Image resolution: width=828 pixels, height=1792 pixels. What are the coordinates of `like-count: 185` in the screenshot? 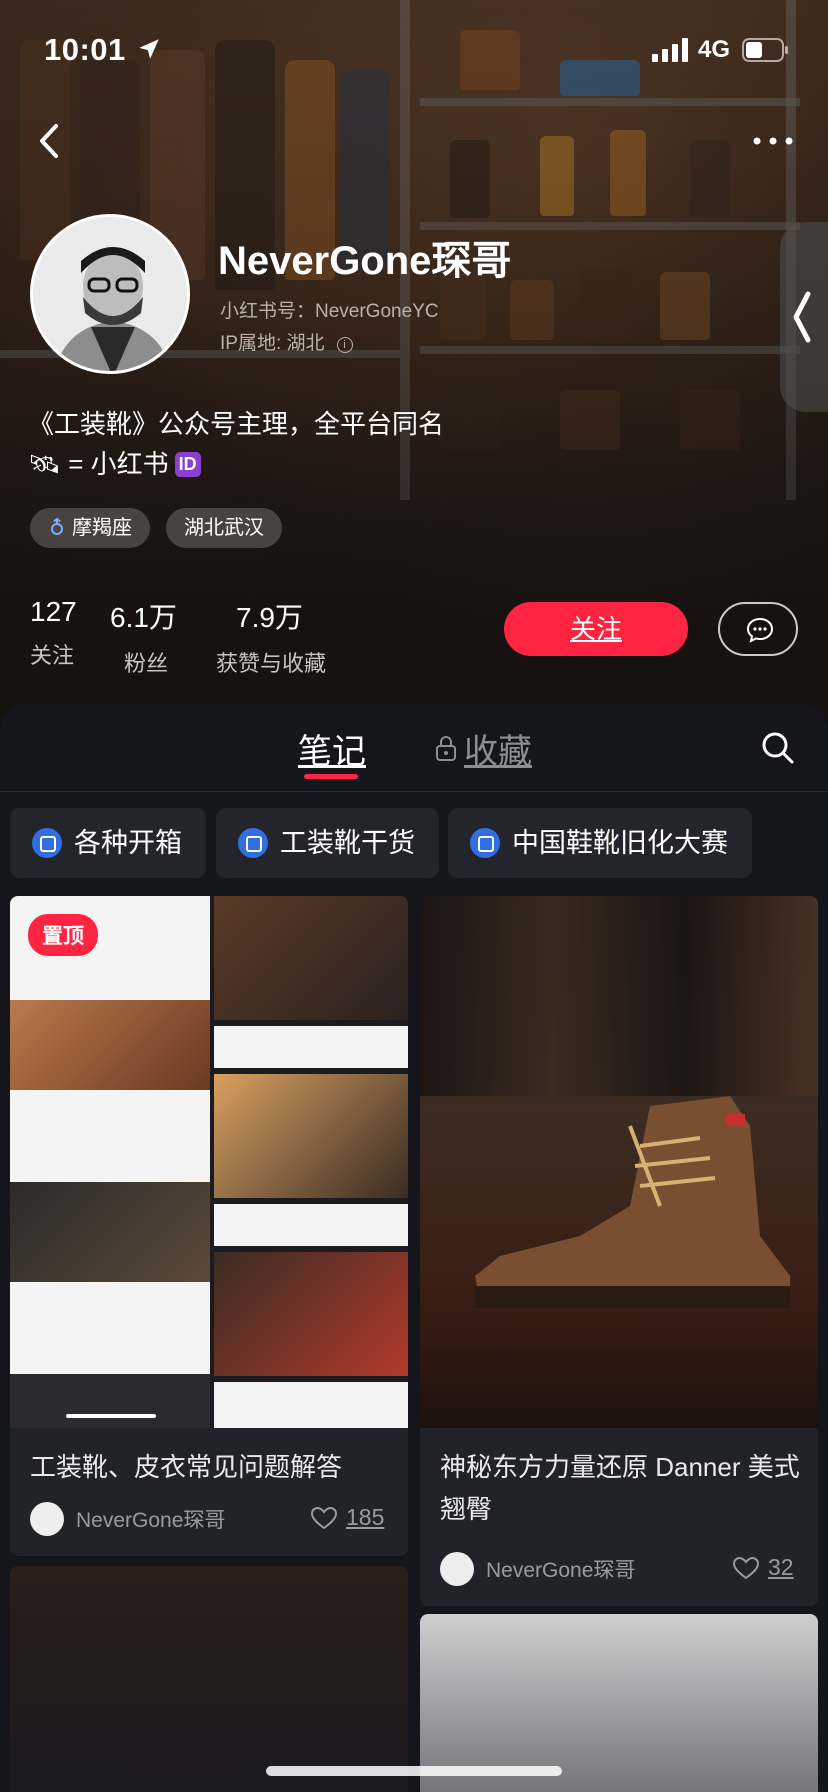 It's located at (365, 1517).